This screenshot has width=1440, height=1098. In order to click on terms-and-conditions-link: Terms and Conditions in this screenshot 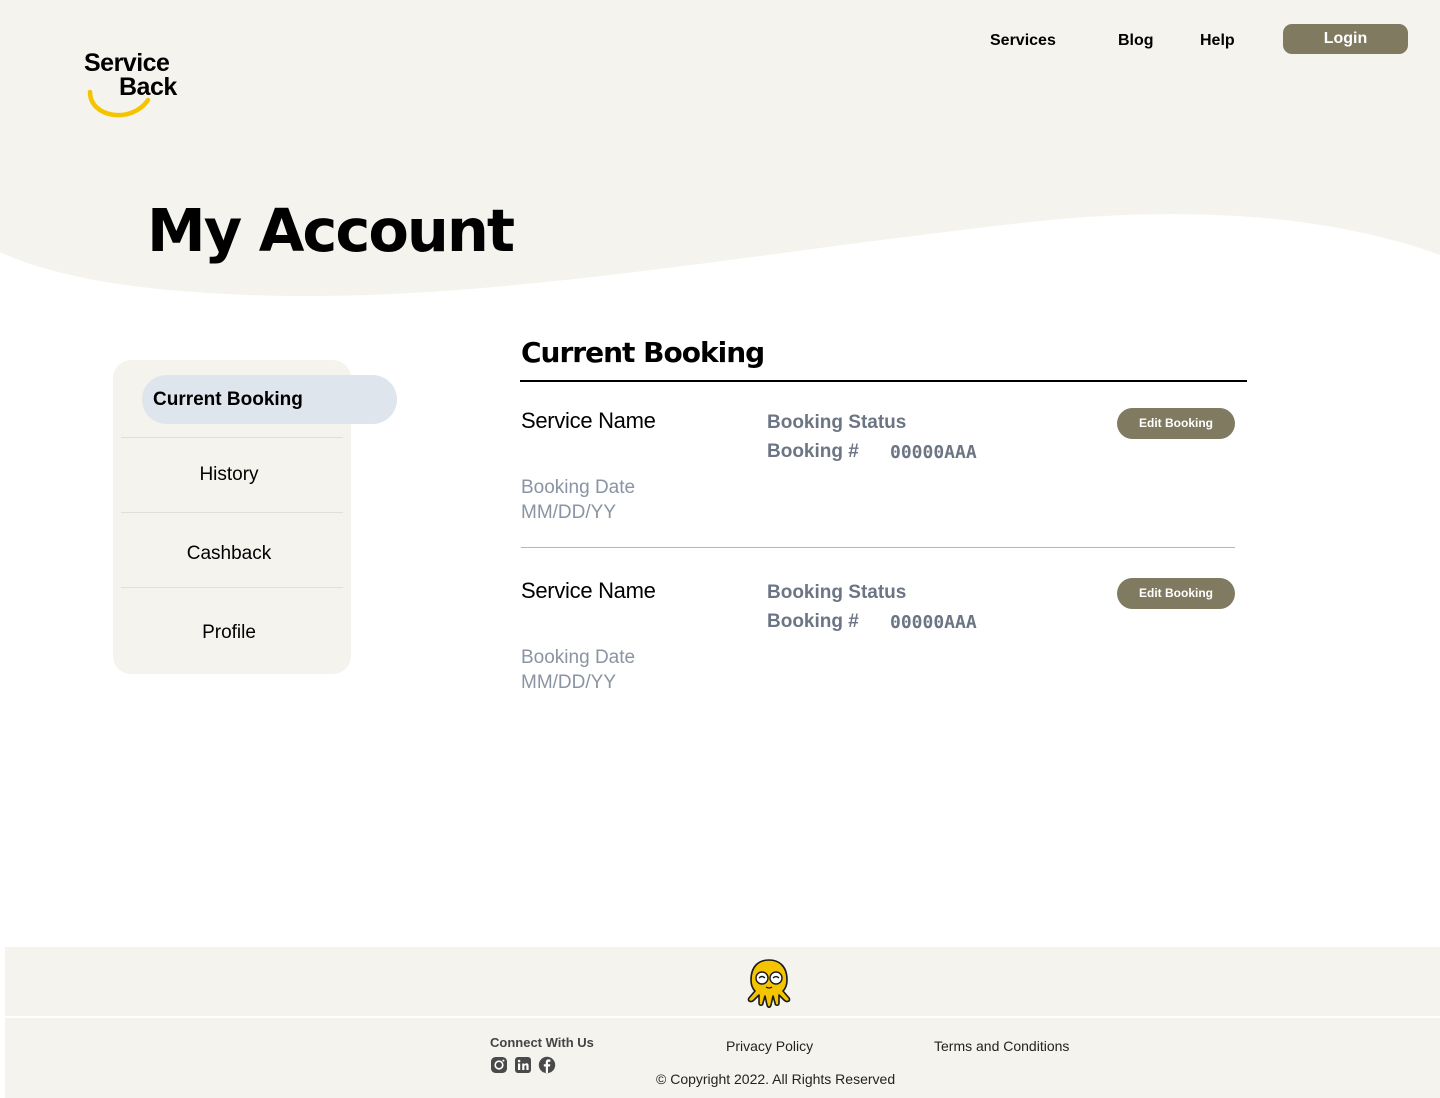, I will do `click(1001, 1046)`.